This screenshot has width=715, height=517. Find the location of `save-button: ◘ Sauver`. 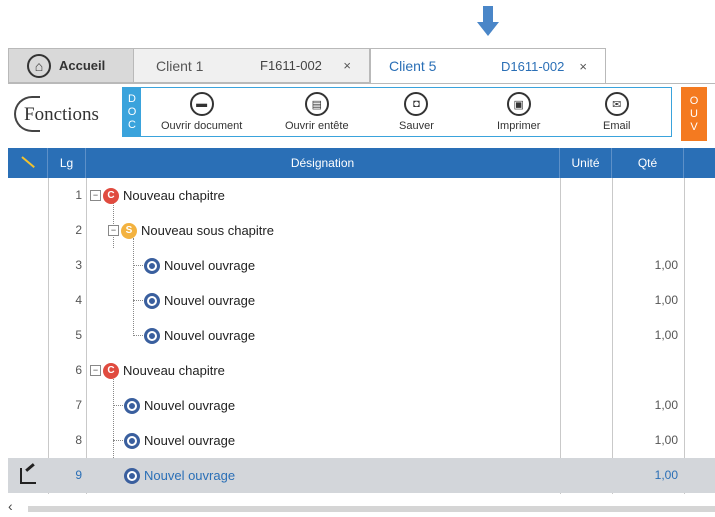

save-button: ◘ Sauver is located at coordinates (416, 112).